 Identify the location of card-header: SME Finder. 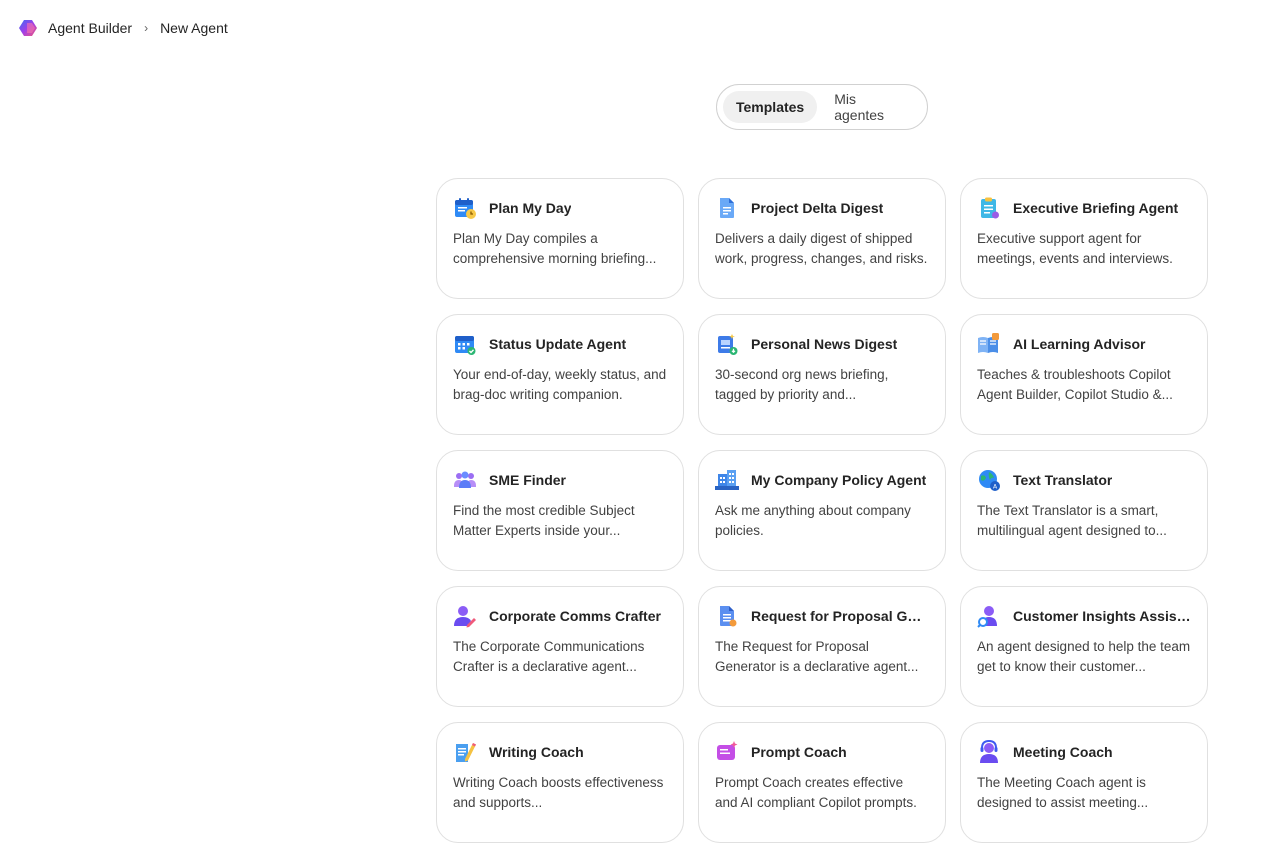
(560, 480).